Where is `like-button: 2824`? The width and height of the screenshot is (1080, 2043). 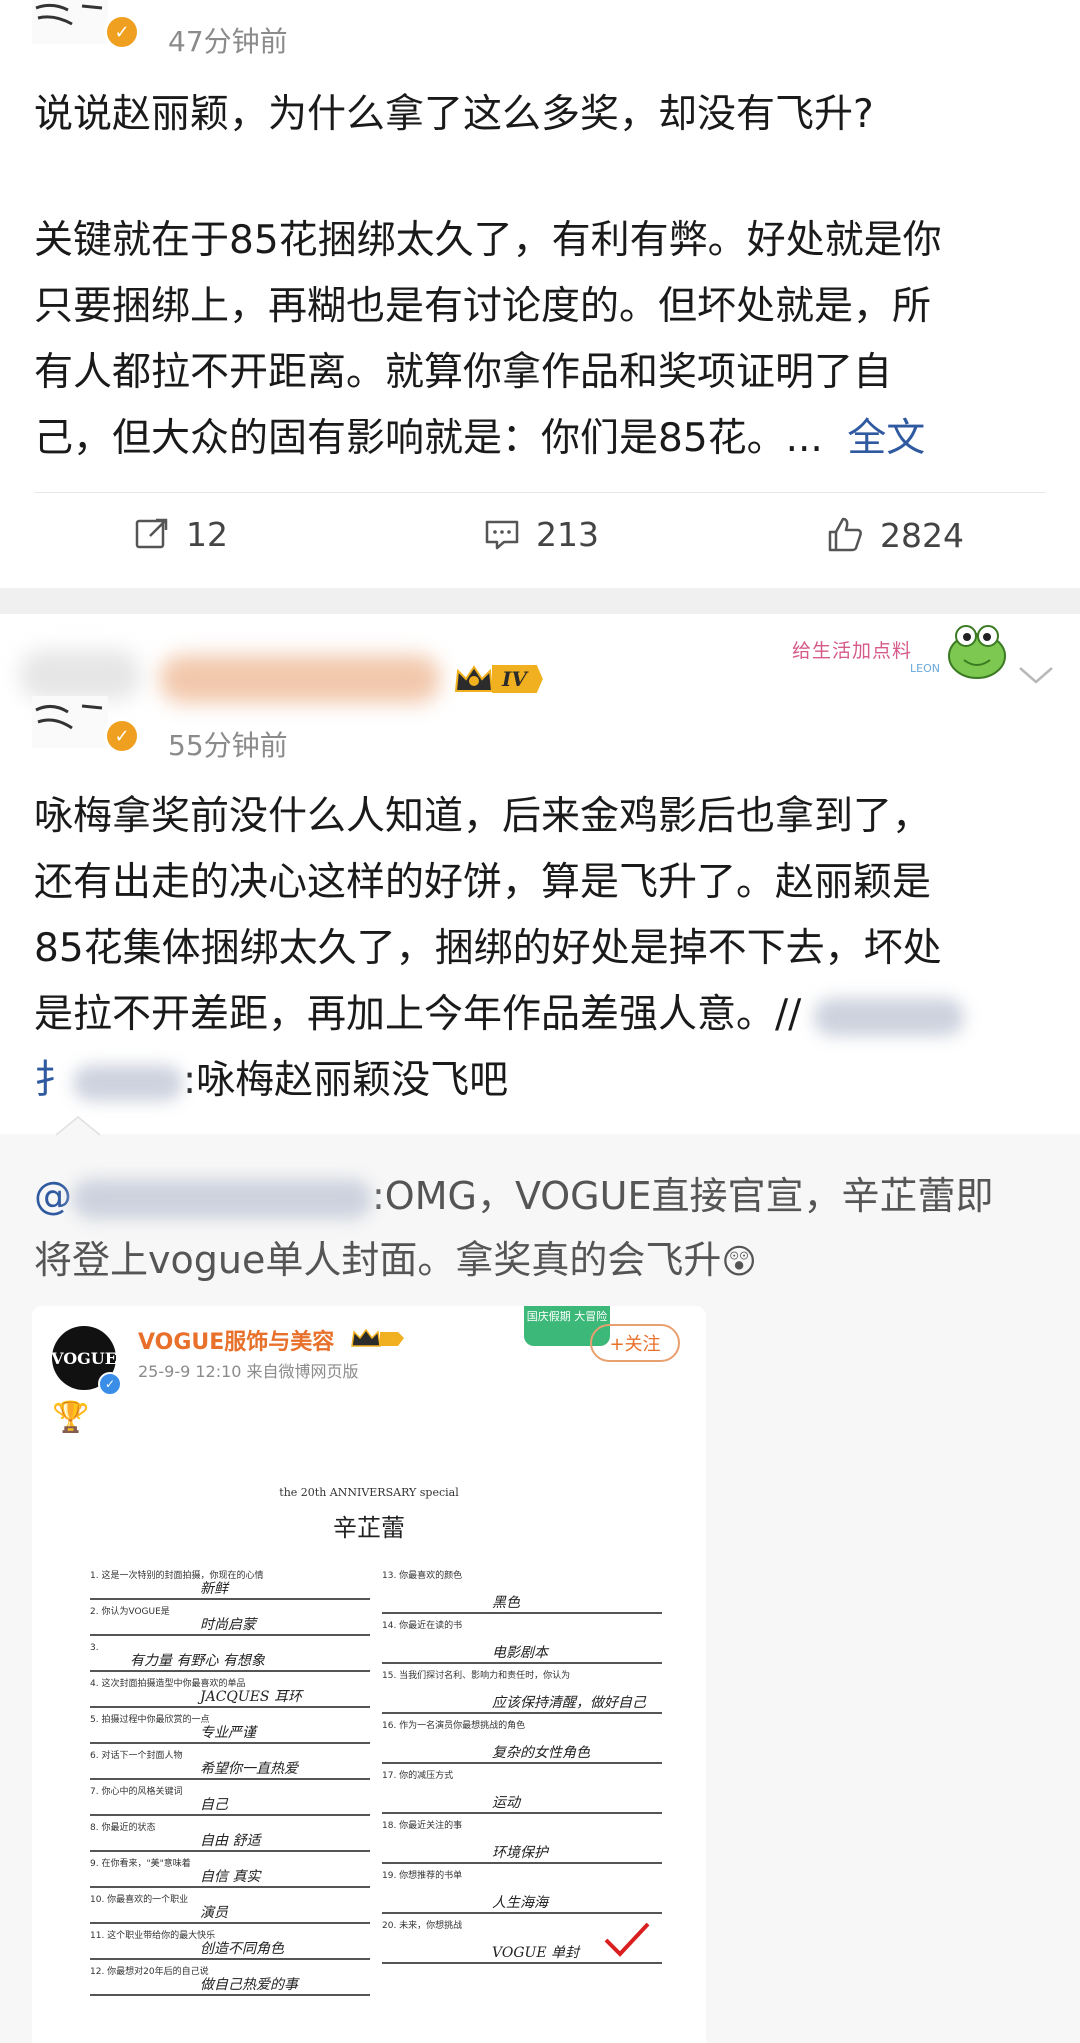
like-button: 2824 is located at coordinates (894, 535).